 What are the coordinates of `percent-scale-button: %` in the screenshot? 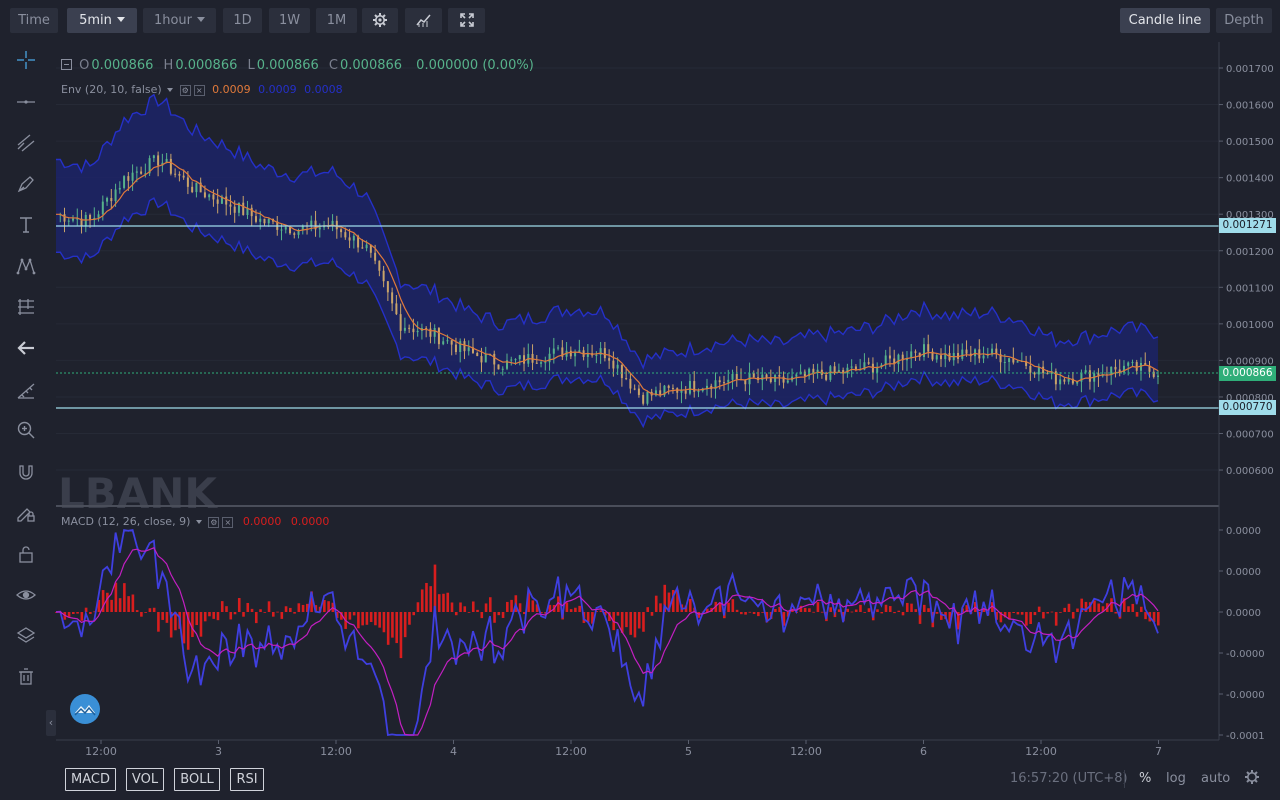 It's located at (1145, 778).